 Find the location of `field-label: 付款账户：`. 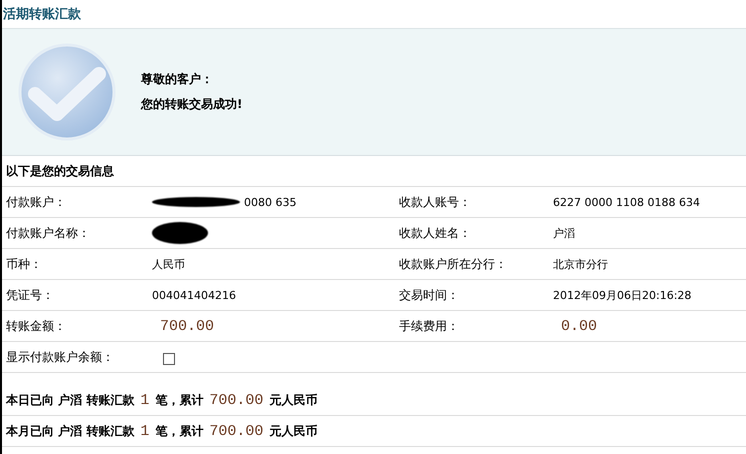

field-label: 付款账户： is located at coordinates (36, 202).